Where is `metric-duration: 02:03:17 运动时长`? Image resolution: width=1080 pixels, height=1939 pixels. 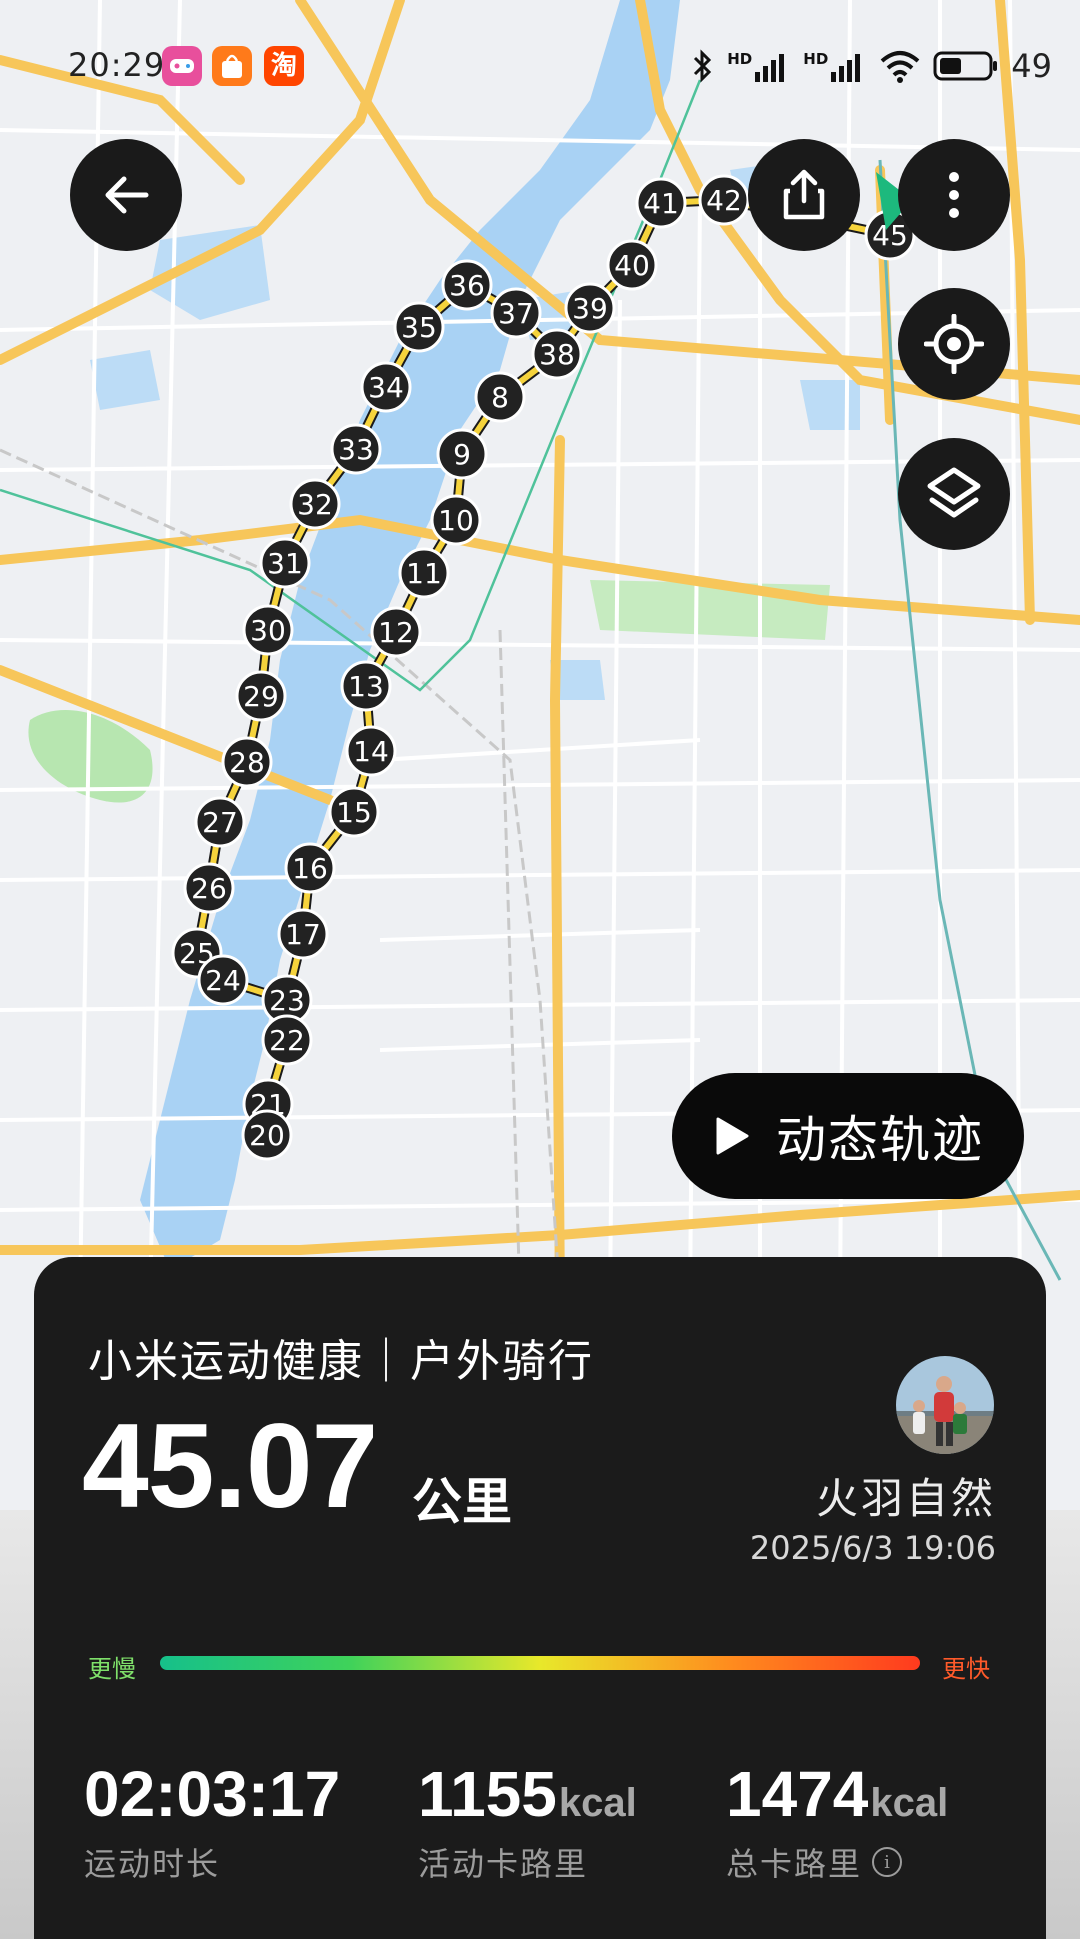
metric-duration: 02:03:17 运动时长 is located at coordinates (212, 1821).